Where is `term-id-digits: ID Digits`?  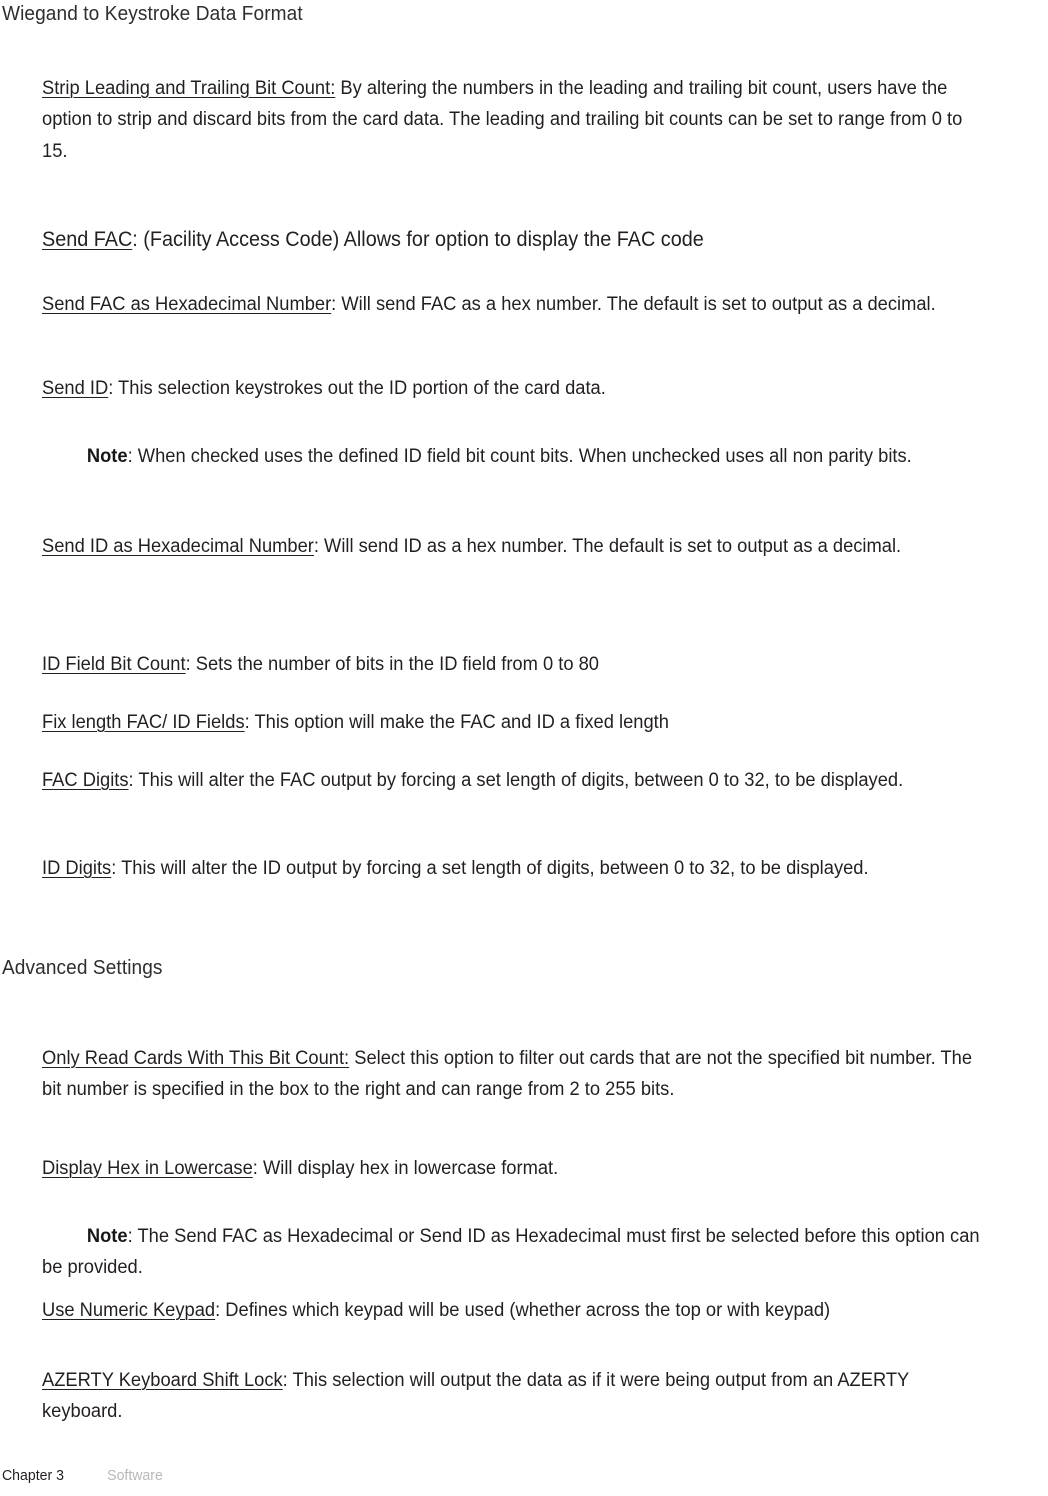 term-id-digits: ID Digits is located at coordinates (77, 867).